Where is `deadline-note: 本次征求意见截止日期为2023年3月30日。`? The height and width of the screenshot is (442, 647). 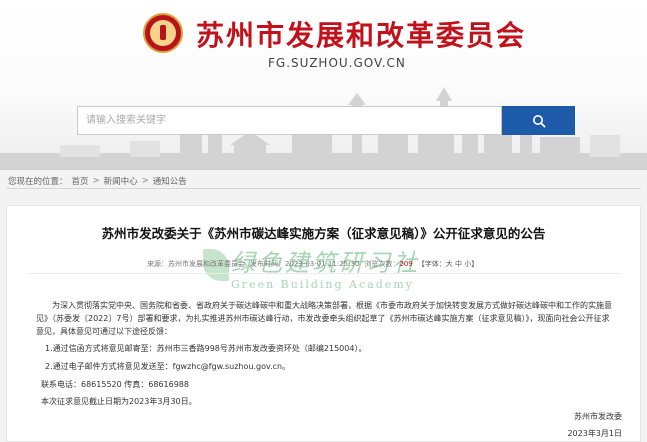 deadline-note: 本次征求意见截止日期为2023年3月30日。 is located at coordinates (119, 401).